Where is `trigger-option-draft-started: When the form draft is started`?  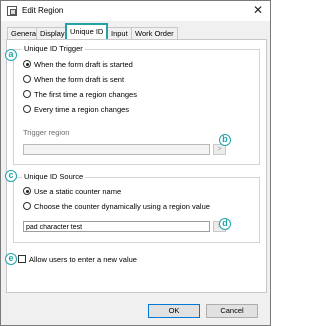
trigger-option-draft-started: When the form draft is started is located at coordinates (78, 65).